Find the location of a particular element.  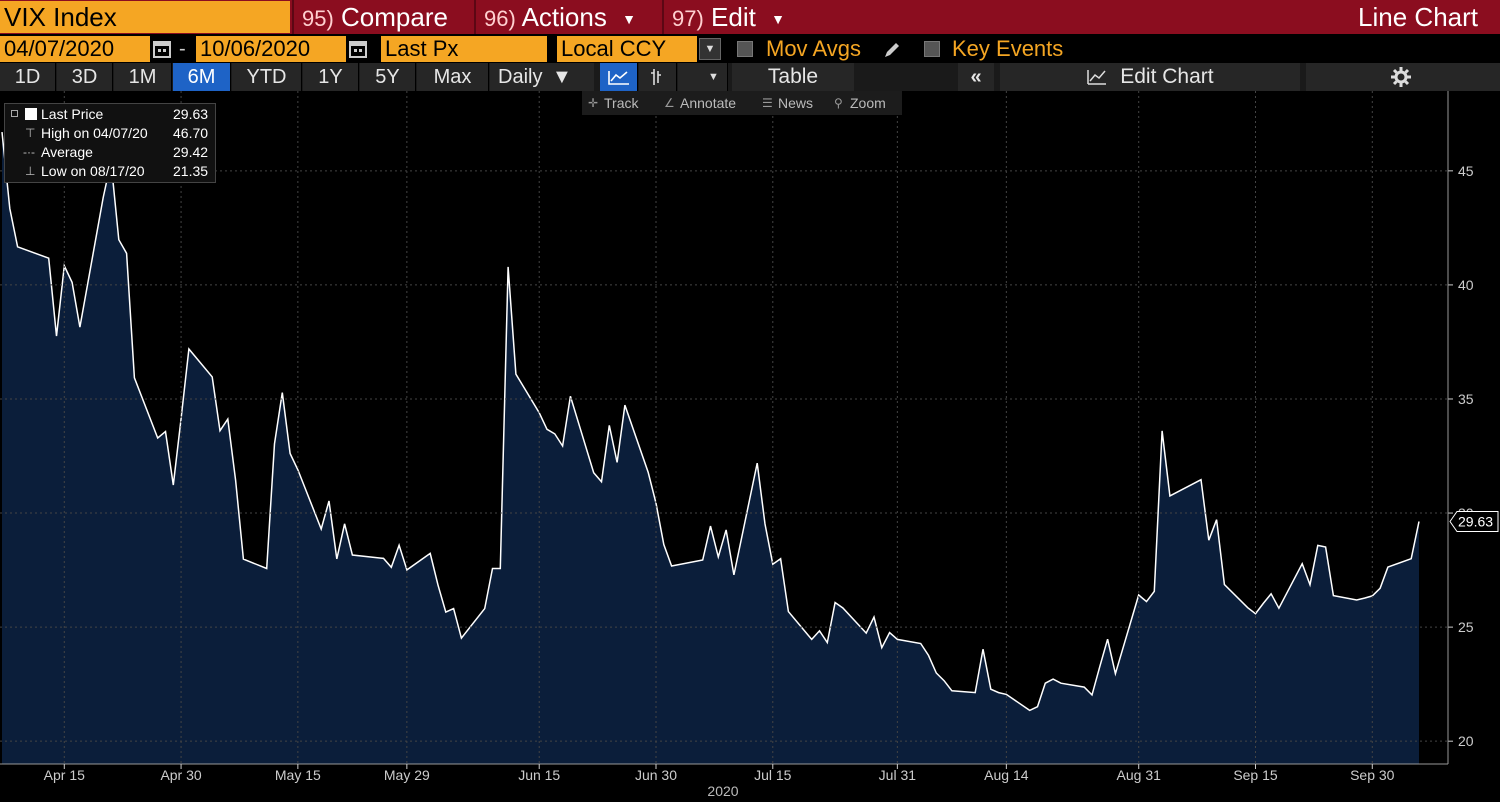

gear-icon is located at coordinates (1401, 77).